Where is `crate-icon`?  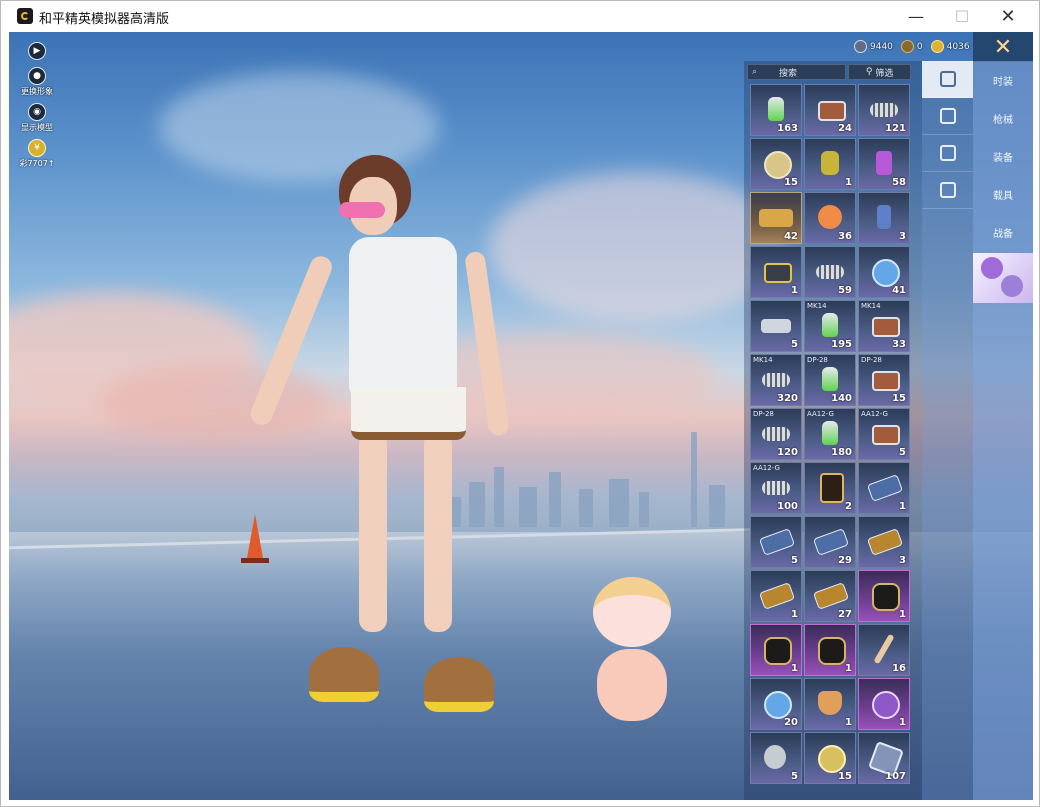 crate-icon is located at coordinates (778, 273).